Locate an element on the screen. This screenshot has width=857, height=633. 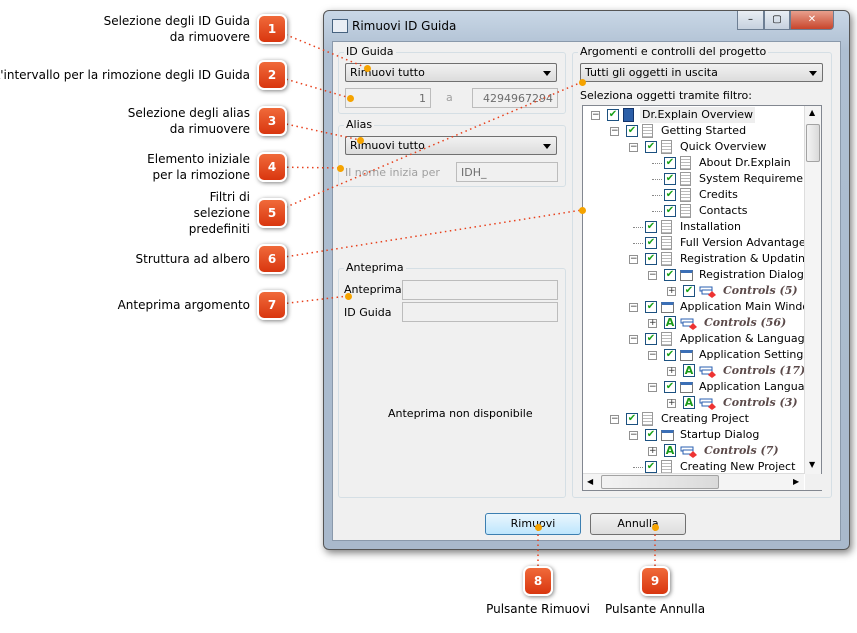
callout-label: Pulsante Rimuovi is located at coordinates (538, 609).